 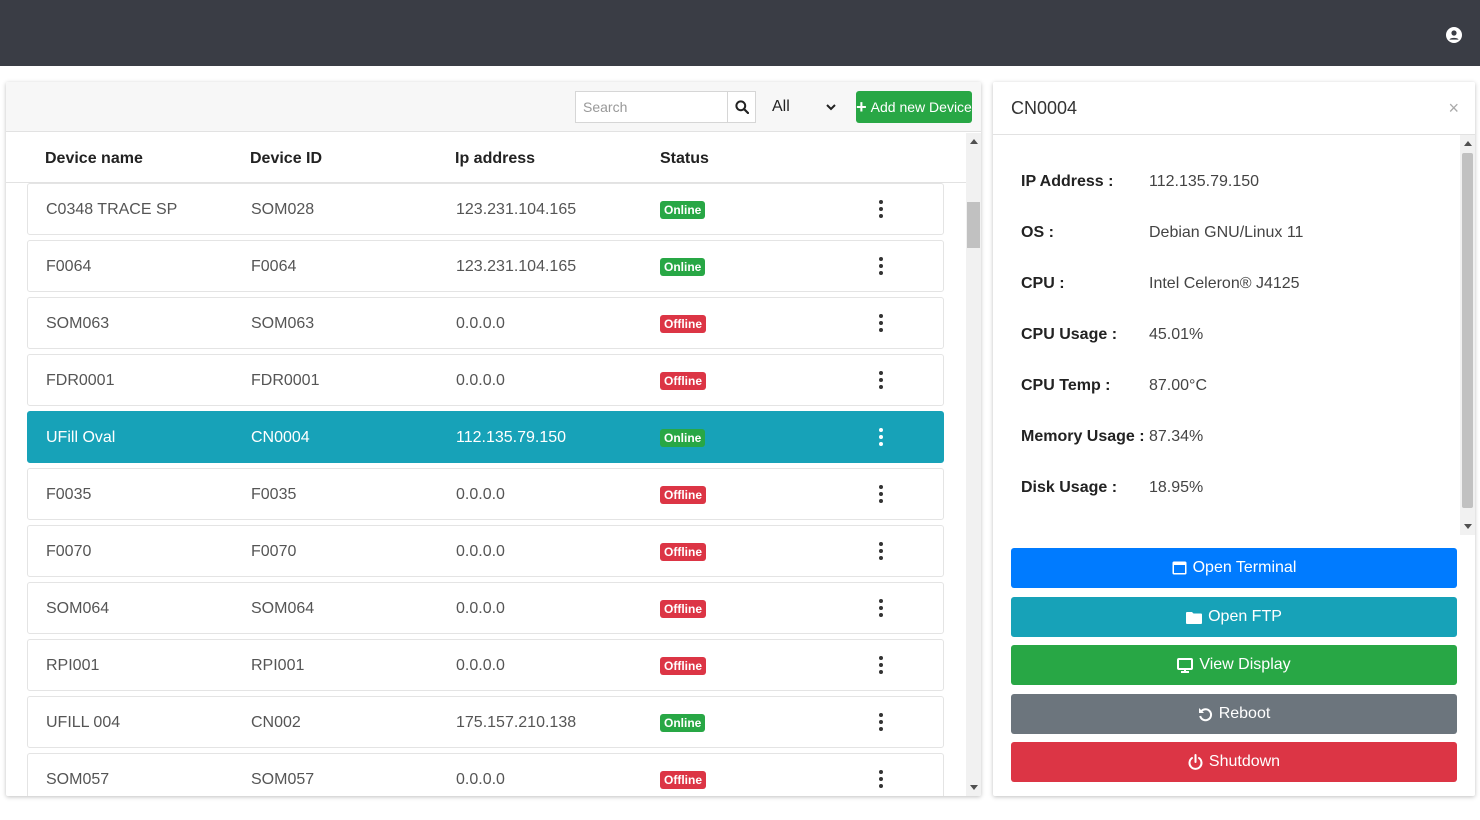 What do you see at coordinates (1224, 283) in the screenshot?
I see `cpu-value: Intel Celeron® J4125` at bounding box center [1224, 283].